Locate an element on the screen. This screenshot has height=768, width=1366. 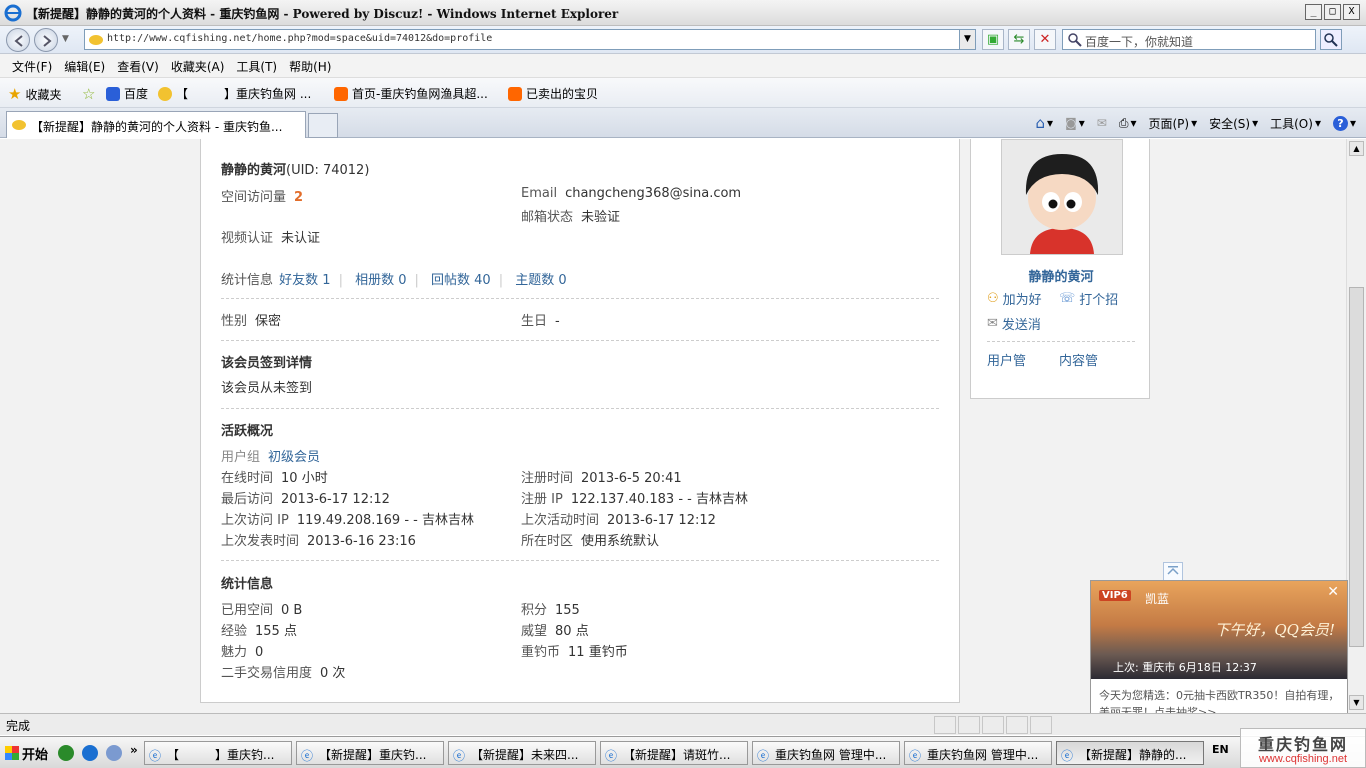
menu-help: 帮助(H) is located at coordinates (310, 65).